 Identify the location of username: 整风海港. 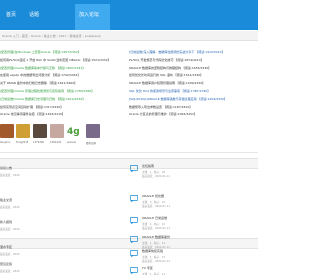
(91, 143).